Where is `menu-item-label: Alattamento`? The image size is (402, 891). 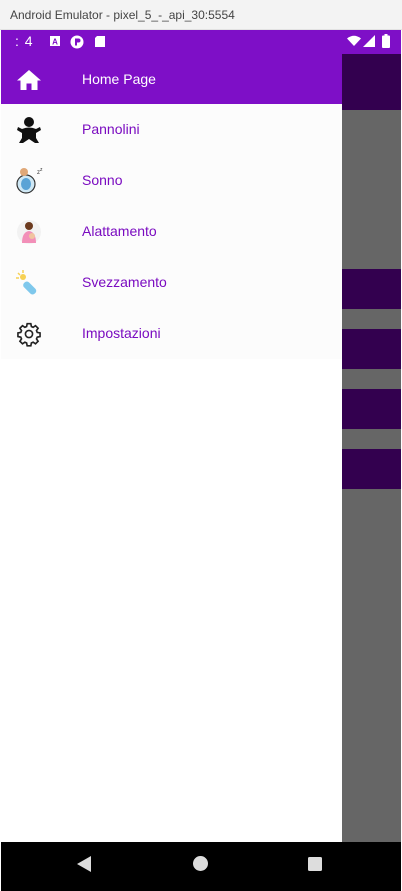 menu-item-label: Alattamento is located at coordinates (119, 231).